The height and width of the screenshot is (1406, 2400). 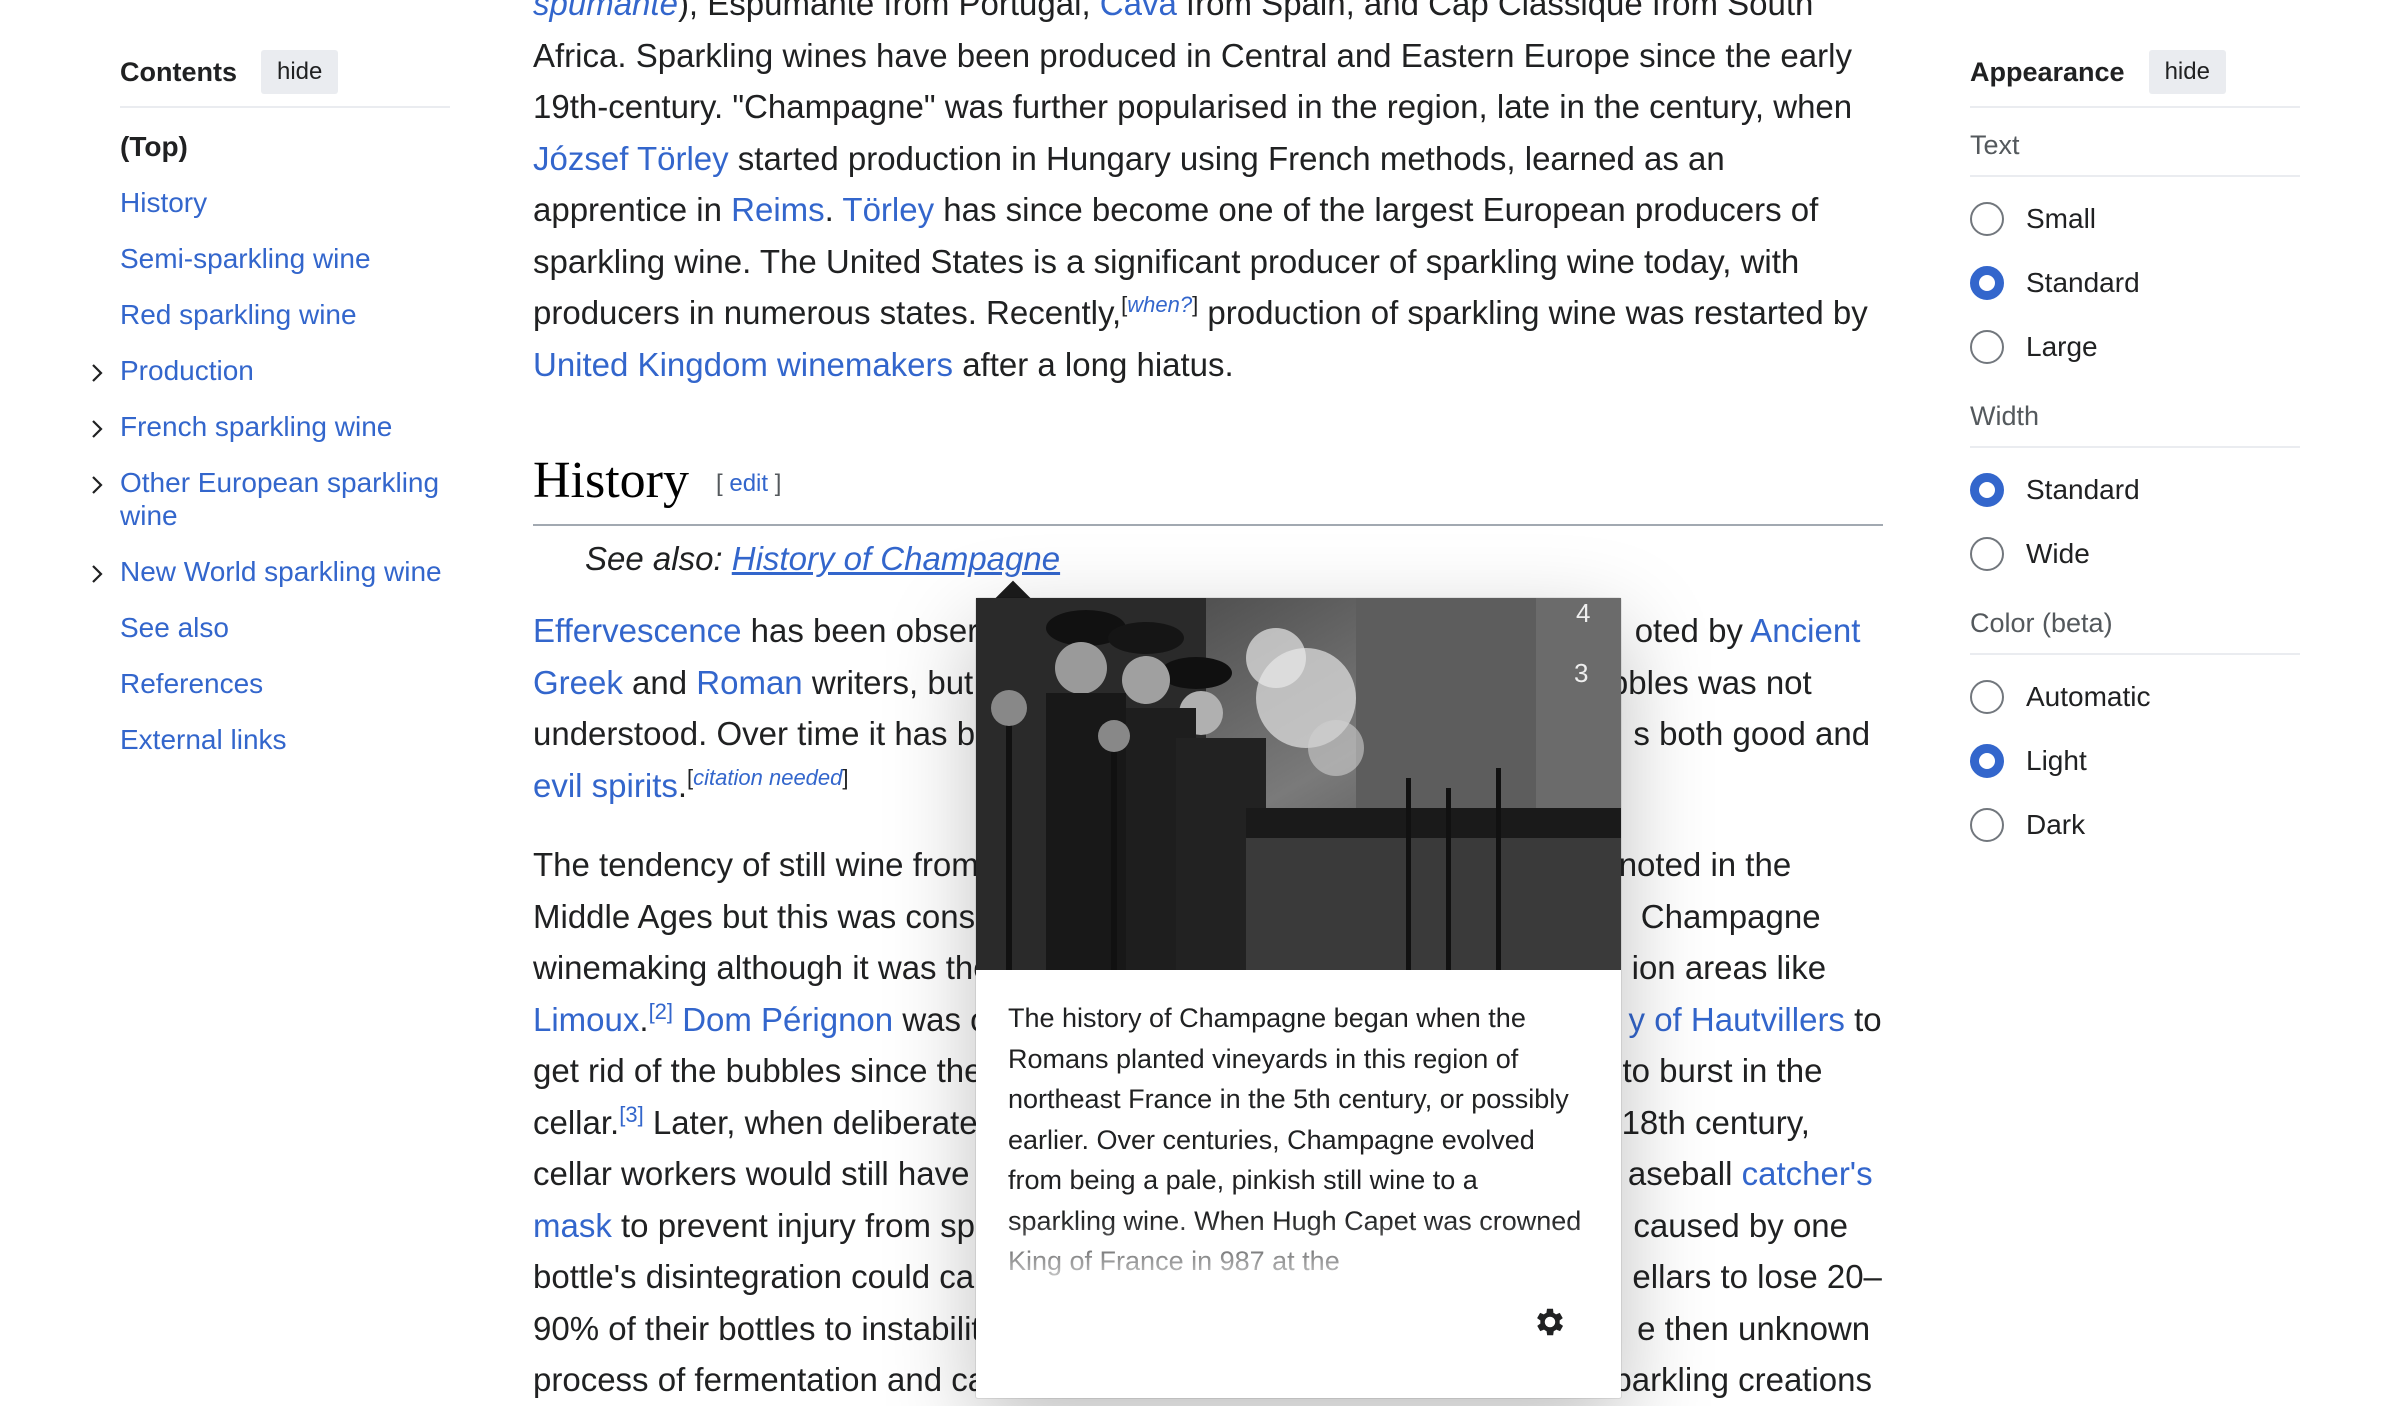 I want to click on radio-width-wide, so click(x=1987, y=554).